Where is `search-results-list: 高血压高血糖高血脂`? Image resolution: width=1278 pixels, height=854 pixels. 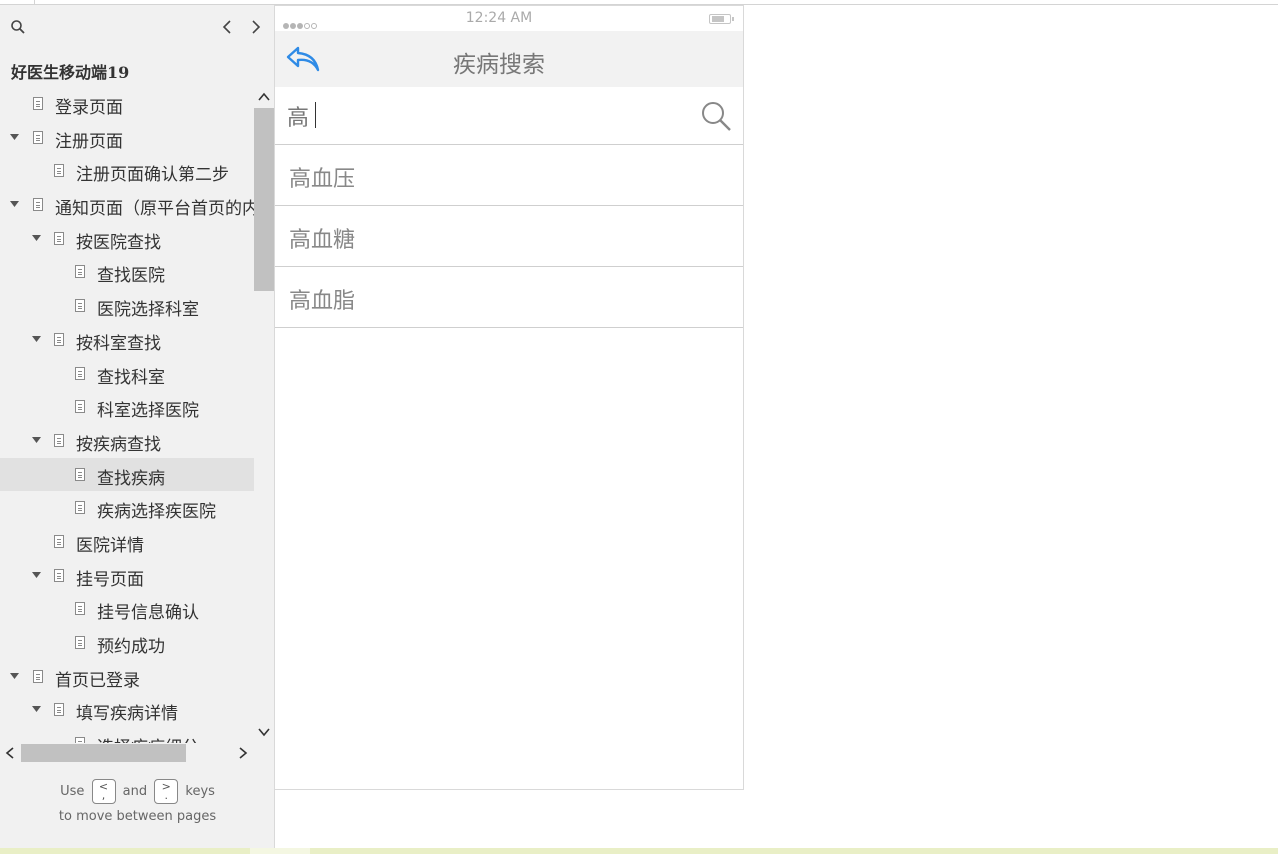
search-results-list: 高血压高血糖高血脂 is located at coordinates (509, 236).